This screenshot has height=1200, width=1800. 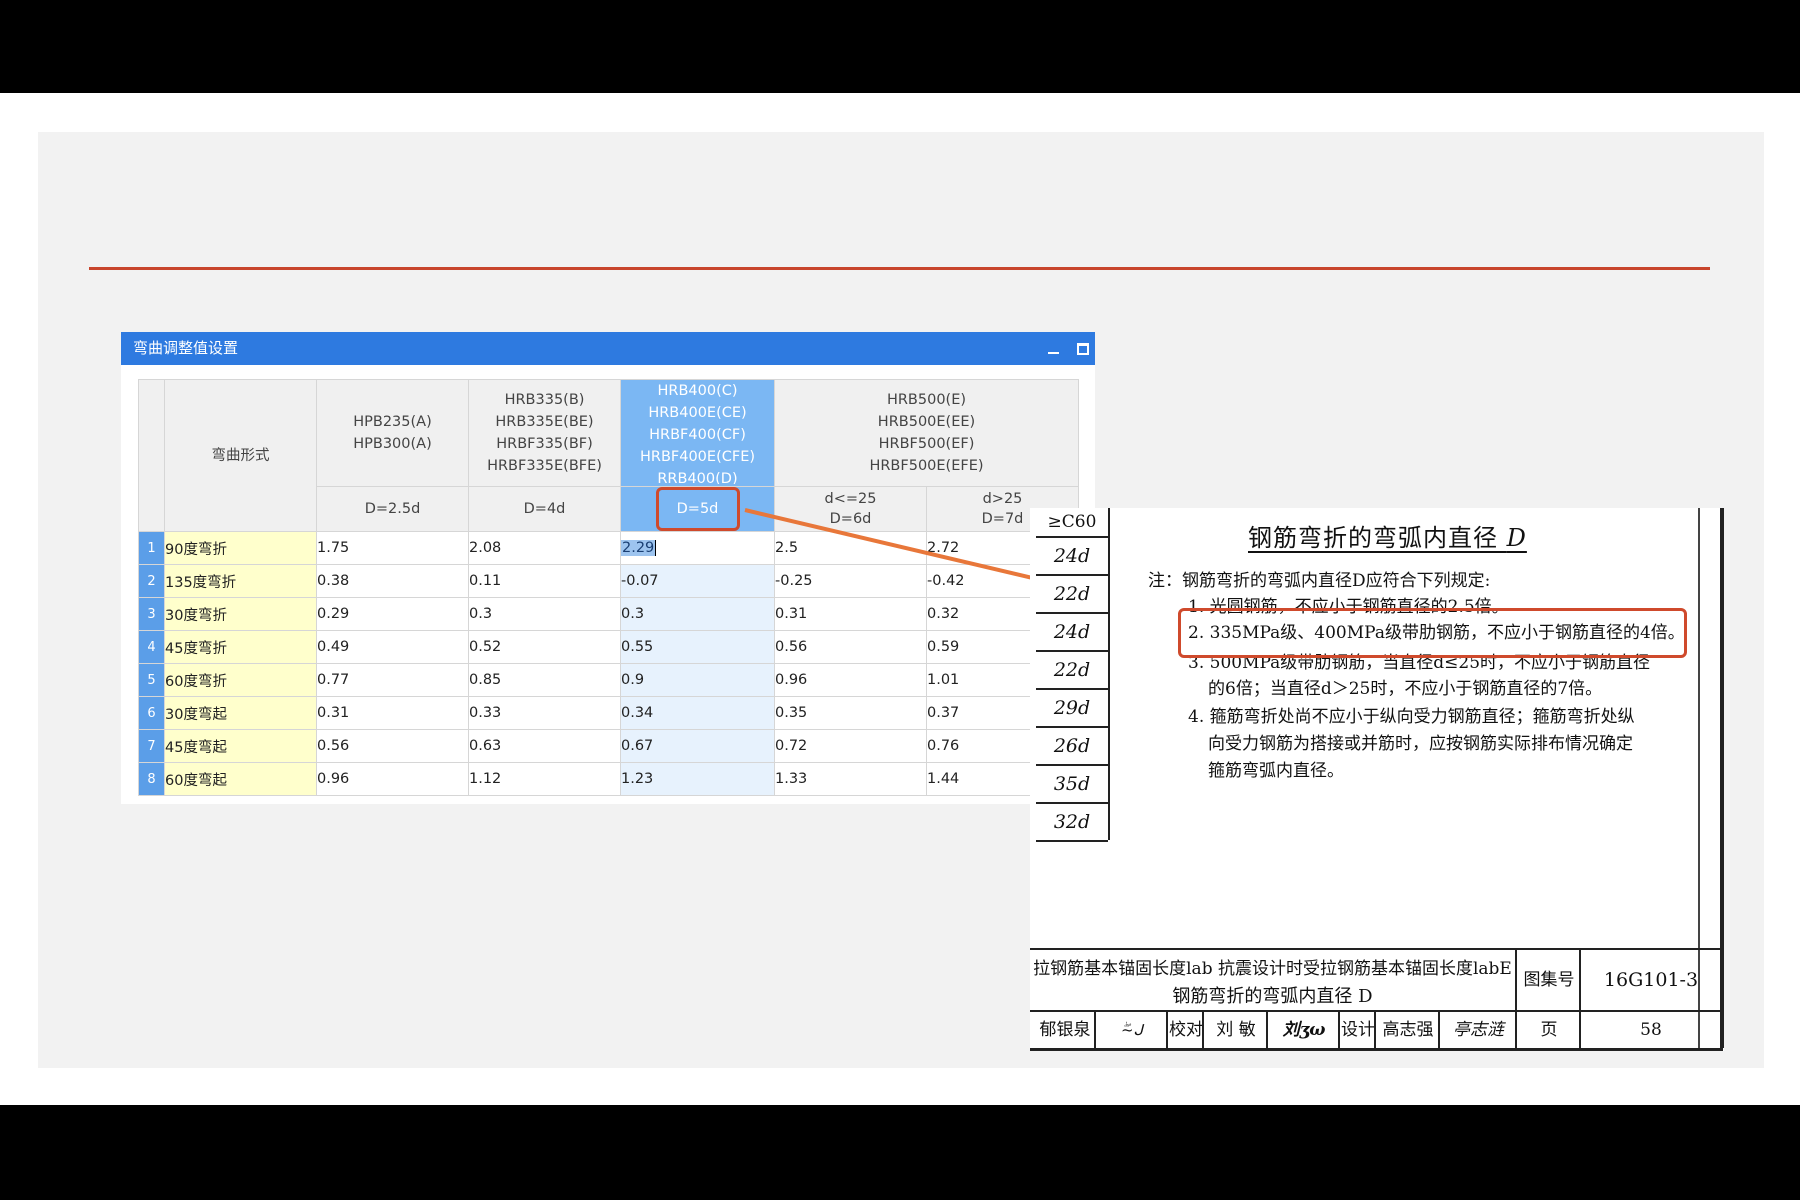 What do you see at coordinates (1548, 1030) in the screenshot?
I see `page-label: 页` at bounding box center [1548, 1030].